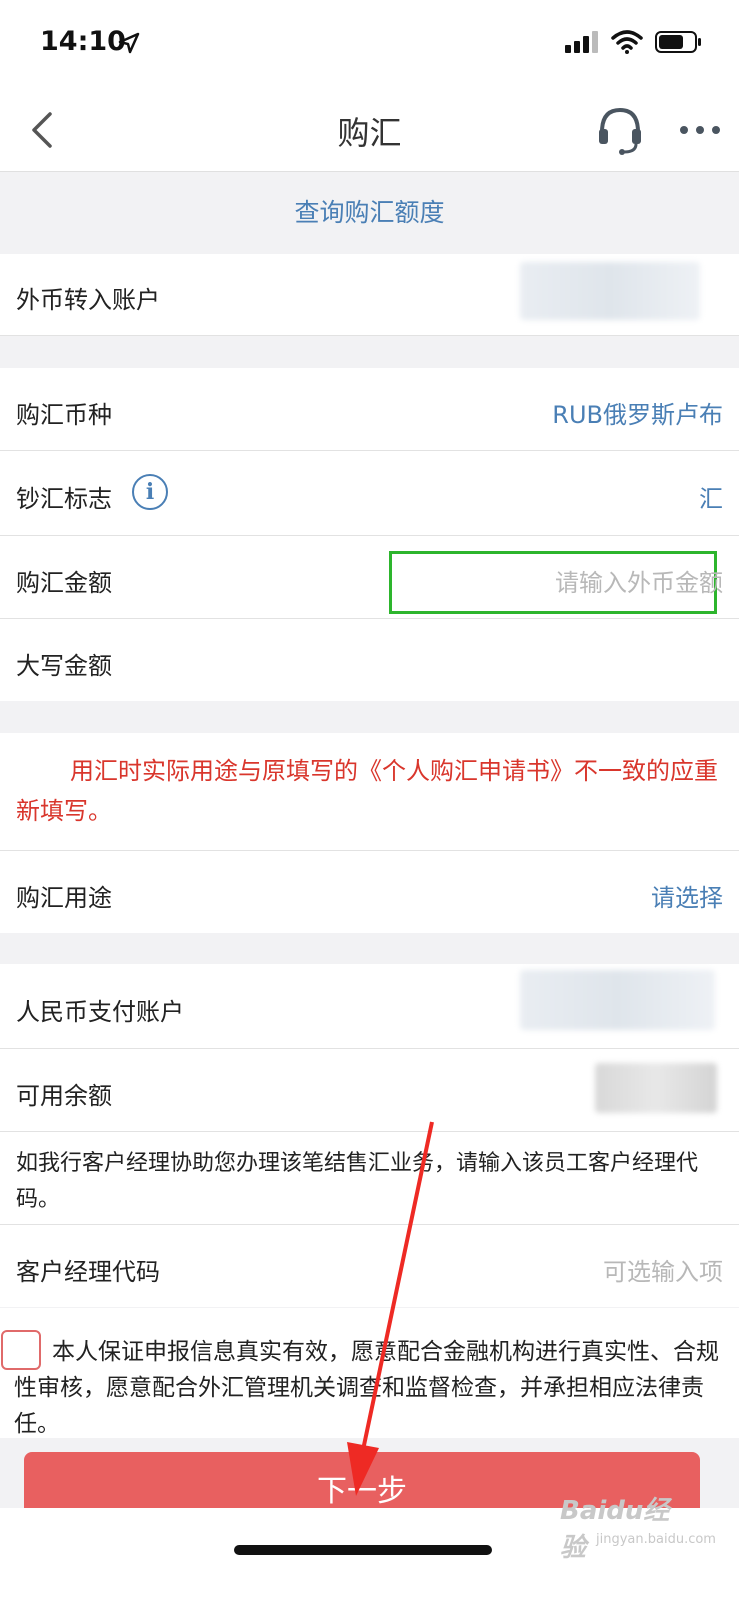 This screenshot has height=1600, width=739. What do you see at coordinates (617, 1000) in the screenshot?
I see `rmb-account-value-redacted` at bounding box center [617, 1000].